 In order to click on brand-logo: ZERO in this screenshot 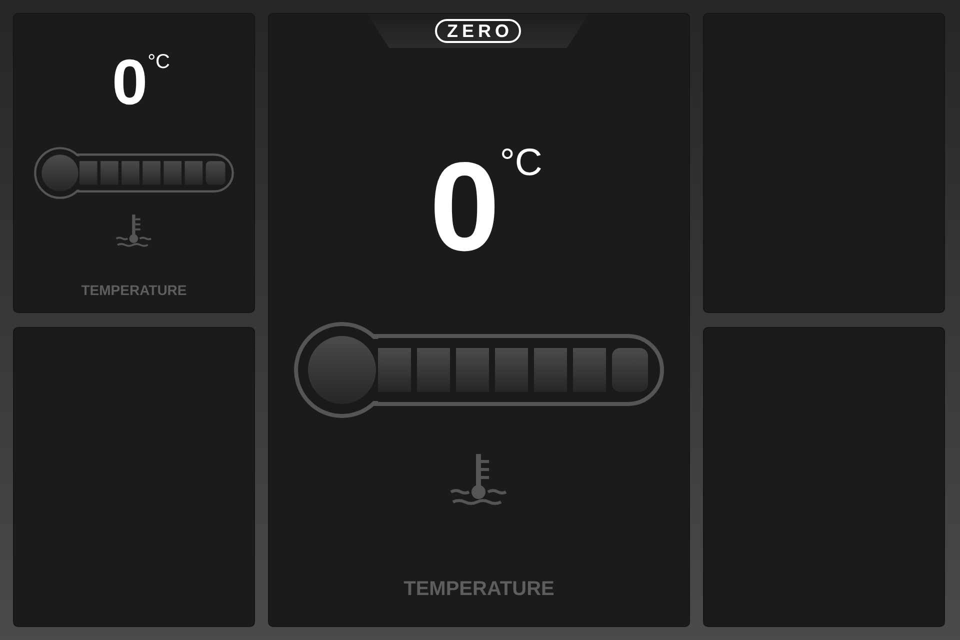, I will do `click(477, 31)`.